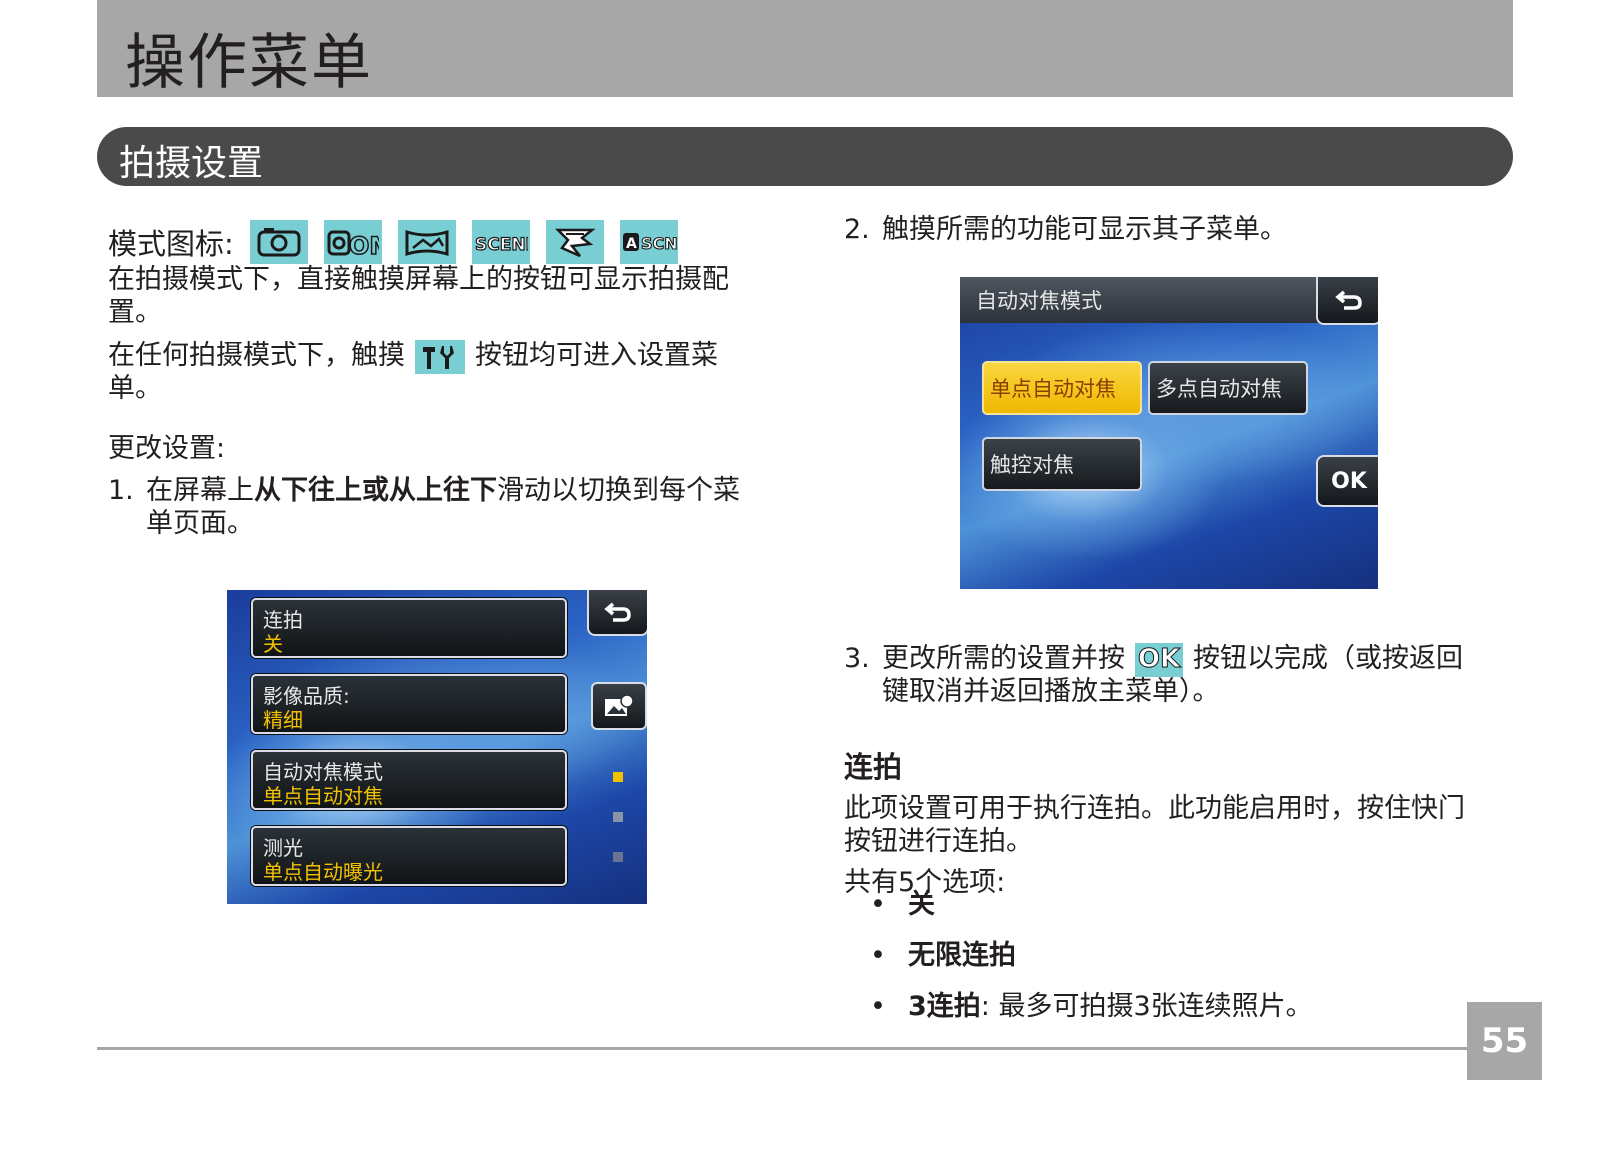 The height and width of the screenshot is (1164, 1600). Describe the element at coordinates (659, 243) in the screenshot. I see `asn-scn-text: SCN` at that location.